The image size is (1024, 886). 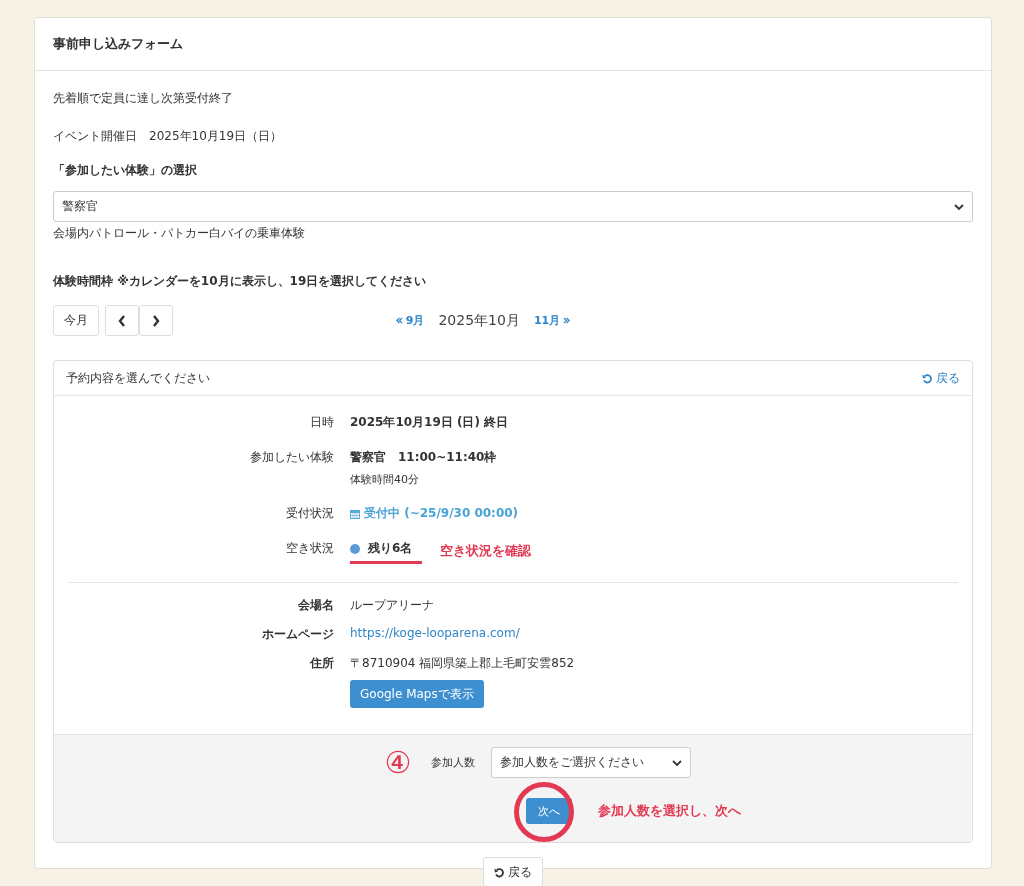 I want to click on experience-description: 会場内パトロール・パトカー白バイの乗車体験, so click(x=179, y=233).